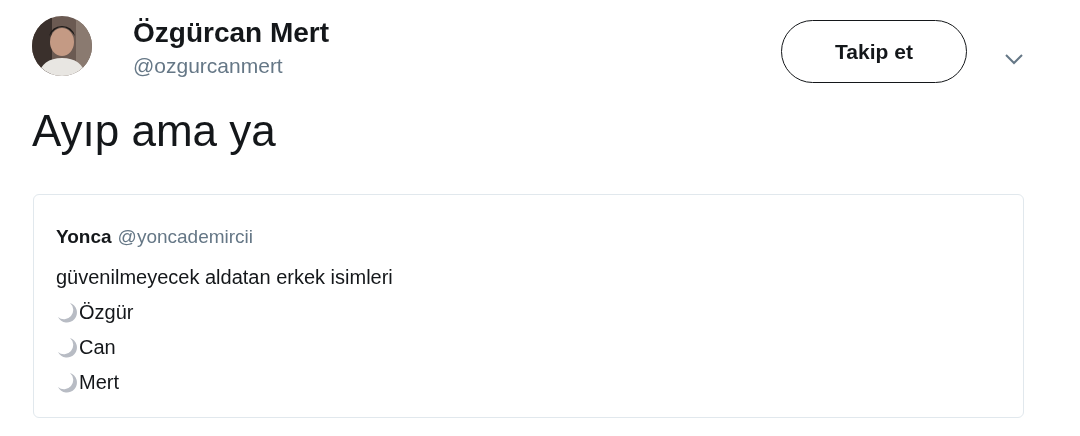 The width and height of the screenshot is (1080, 436). I want to click on quoted-tweet-text: Özgür, so click(106, 312).